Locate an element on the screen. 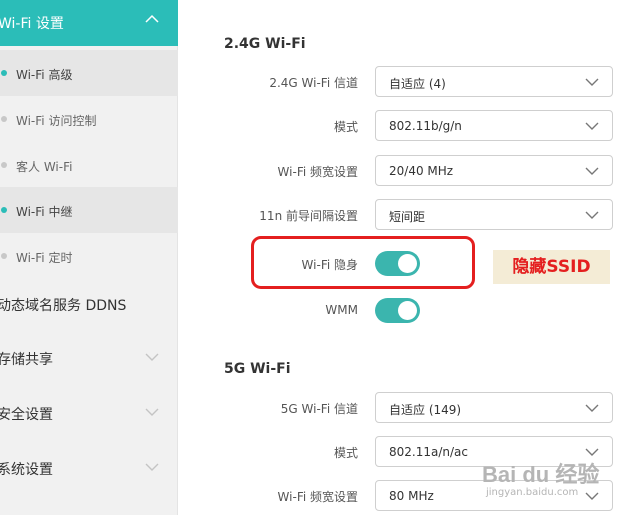  wmm-label: WMM is located at coordinates (341, 310).